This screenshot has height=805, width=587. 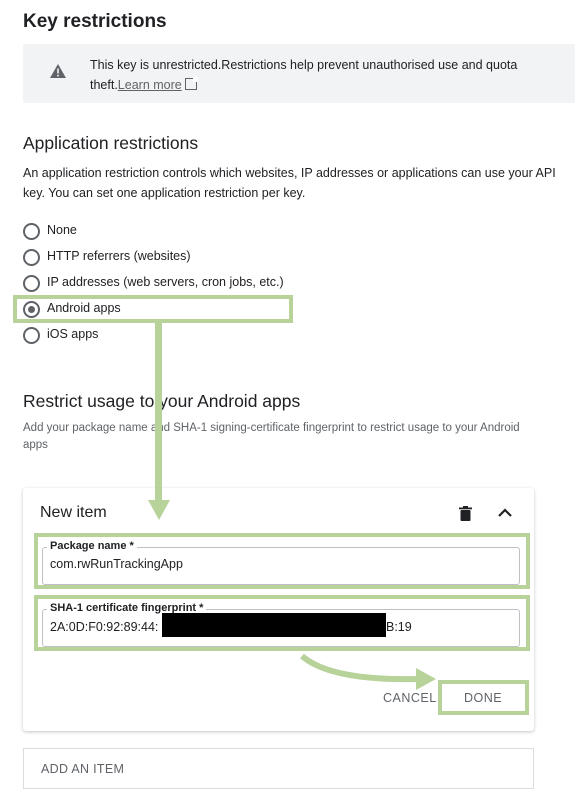 I want to click on sha1-fingerprint-highlight, so click(x=282, y=623).